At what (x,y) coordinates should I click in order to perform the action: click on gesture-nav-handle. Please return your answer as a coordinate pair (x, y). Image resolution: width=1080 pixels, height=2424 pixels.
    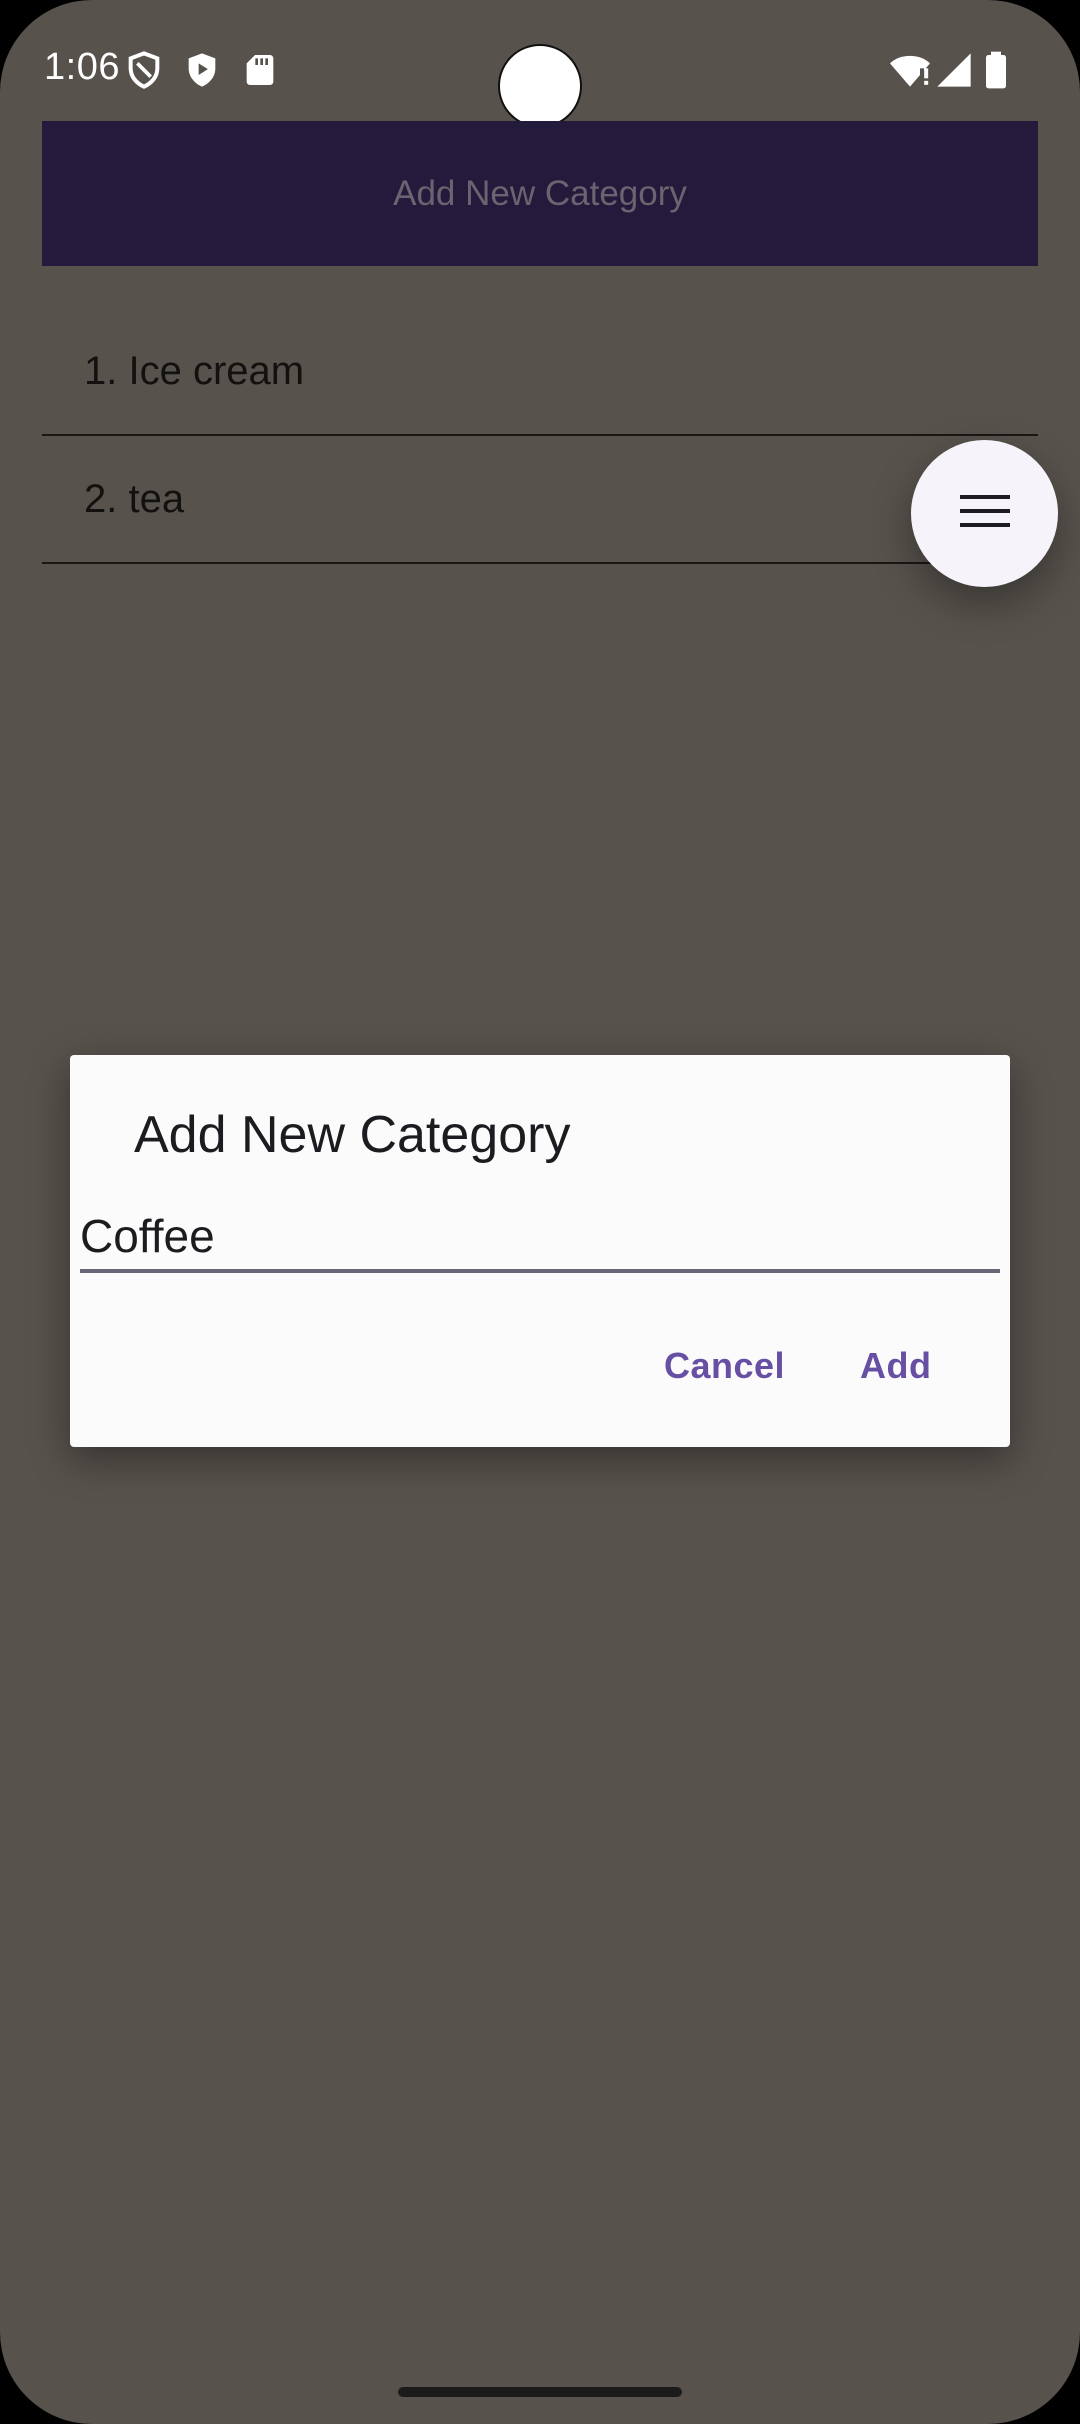
    Looking at the image, I should click on (540, 2392).